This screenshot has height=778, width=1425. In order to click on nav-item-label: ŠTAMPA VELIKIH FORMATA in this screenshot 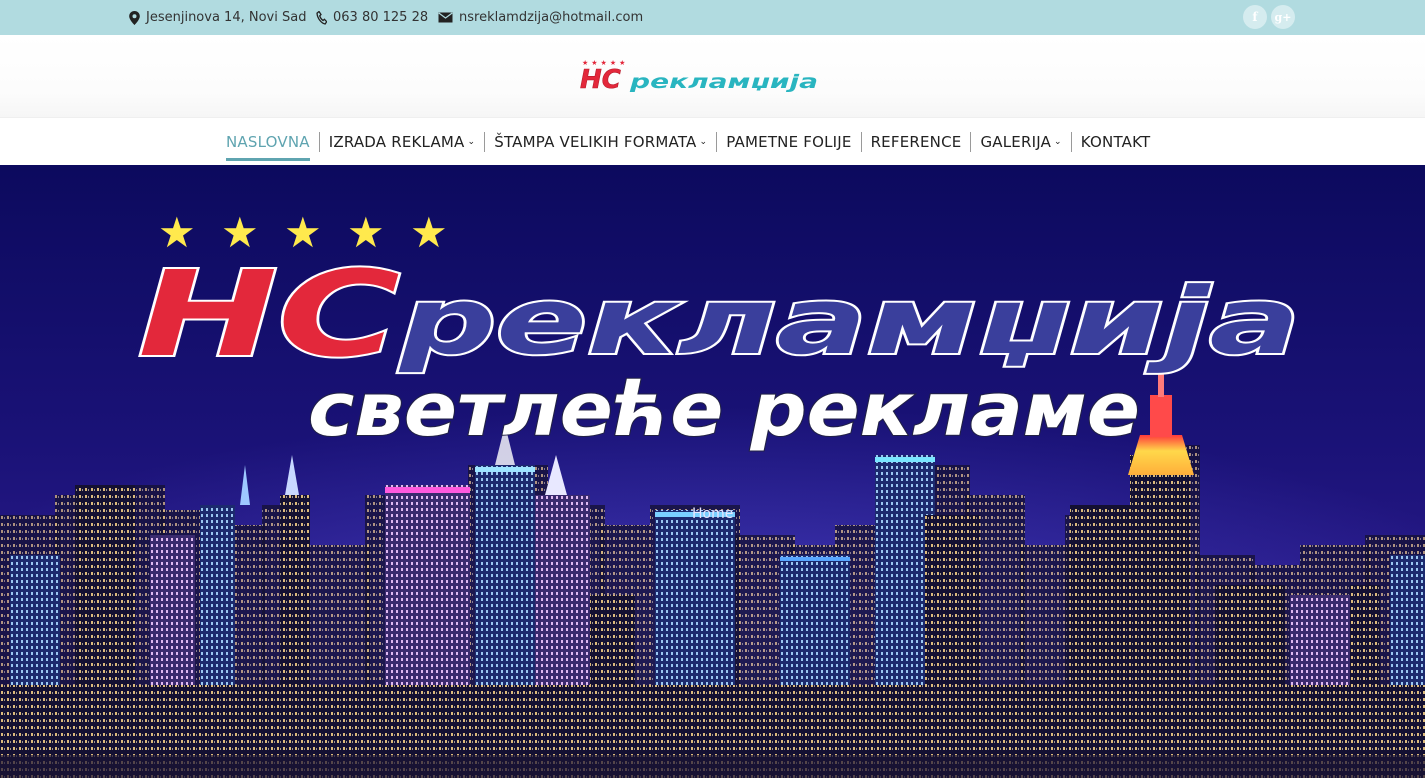, I will do `click(595, 142)`.